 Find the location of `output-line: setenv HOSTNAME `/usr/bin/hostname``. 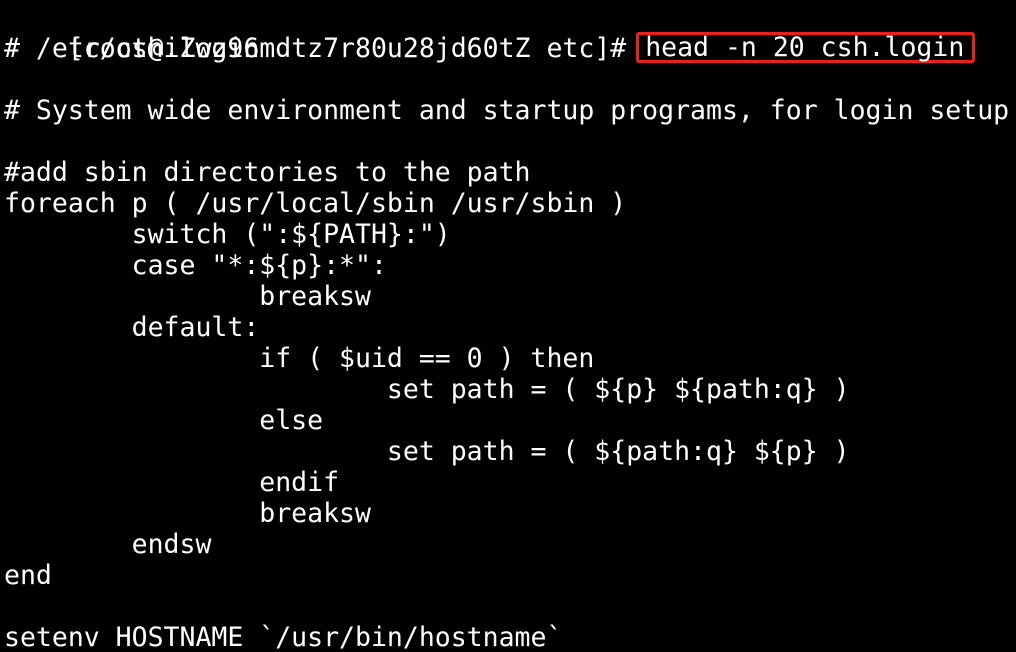

output-line: setenv HOSTNAME `/usr/bin/hostname` is located at coordinates (283, 637).